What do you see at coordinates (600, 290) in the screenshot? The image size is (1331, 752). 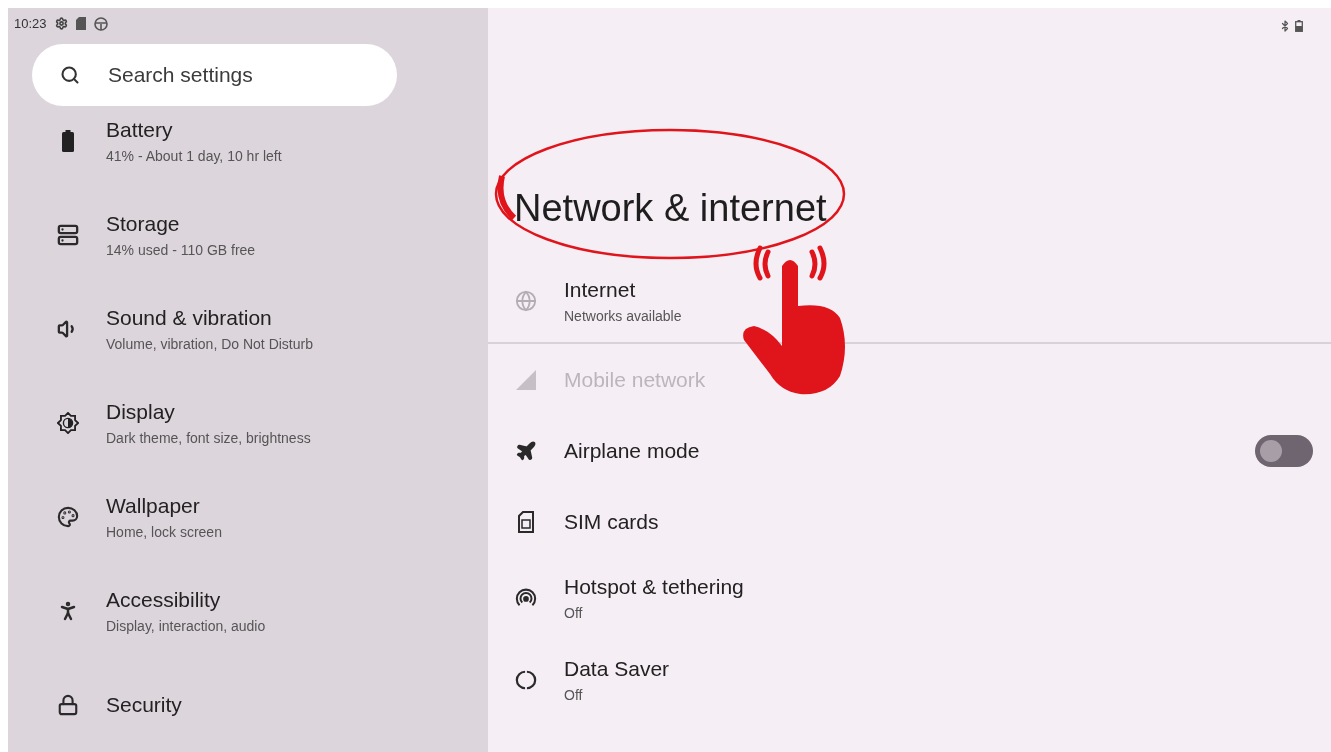 I see `row-title: Internet` at bounding box center [600, 290].